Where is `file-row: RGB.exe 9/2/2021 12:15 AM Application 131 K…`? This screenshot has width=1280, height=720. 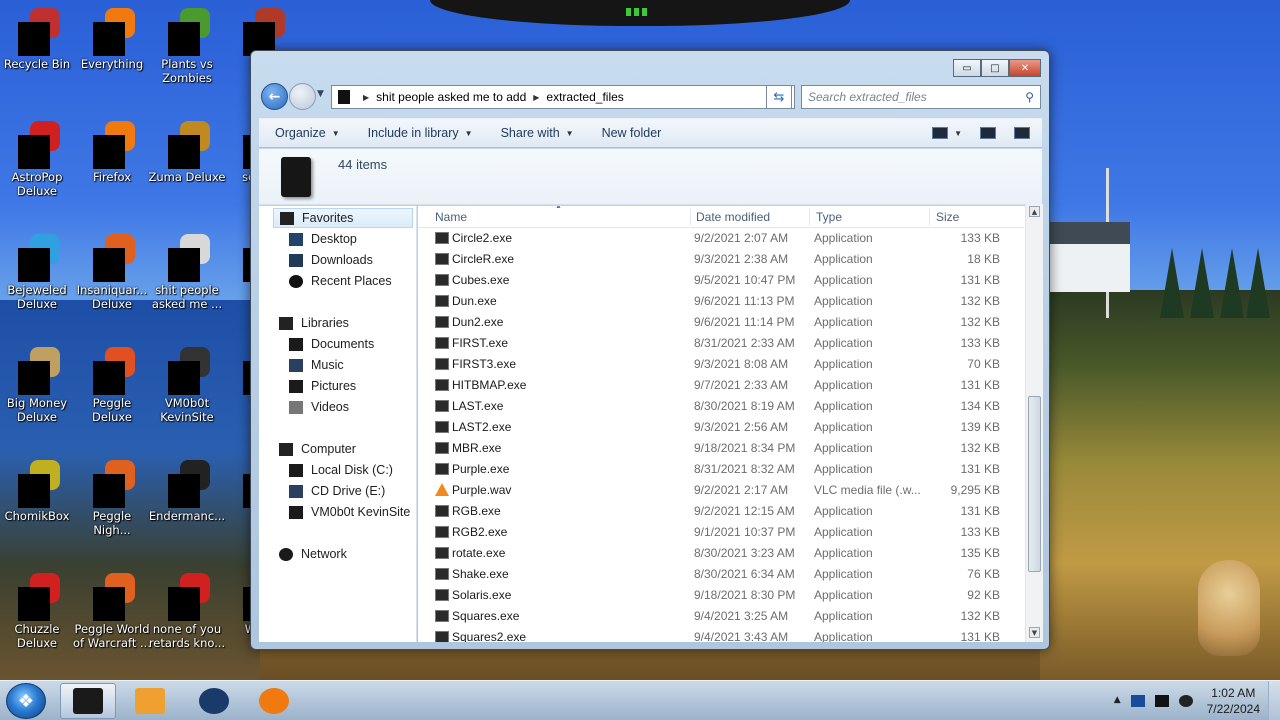 file-row: RGB.exe 9/2/2021 12:15 AM Application 131 K… is located at coordinates (735, 511).